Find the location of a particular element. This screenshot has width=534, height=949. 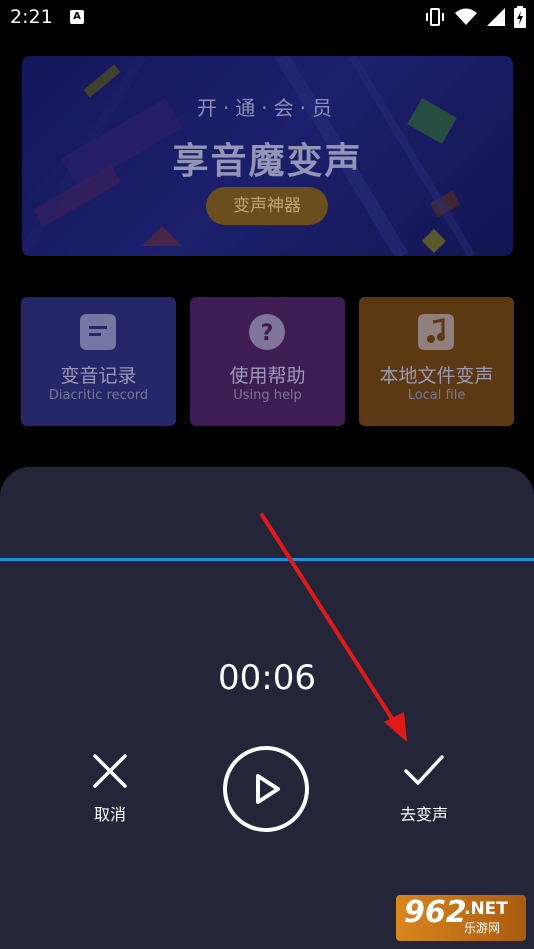

battery-icon is located at coordinates (520, 17).